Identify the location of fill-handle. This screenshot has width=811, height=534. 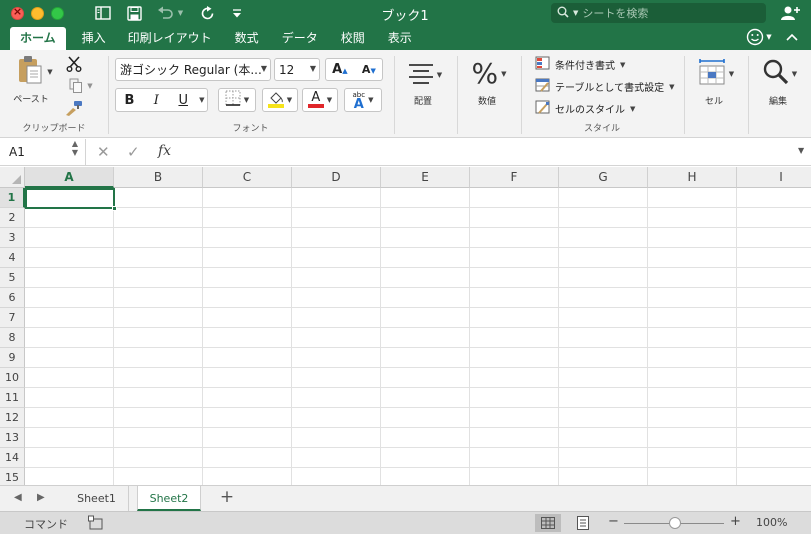
(114, 208).